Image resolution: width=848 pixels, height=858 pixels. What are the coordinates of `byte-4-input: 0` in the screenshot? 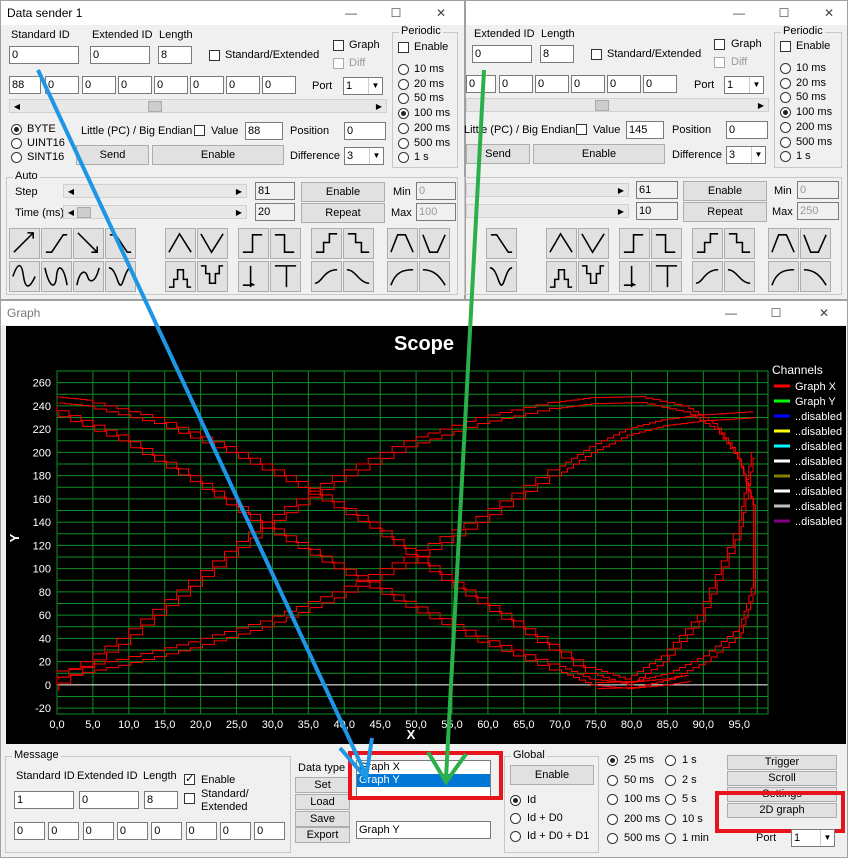 It's located at (171, 85).